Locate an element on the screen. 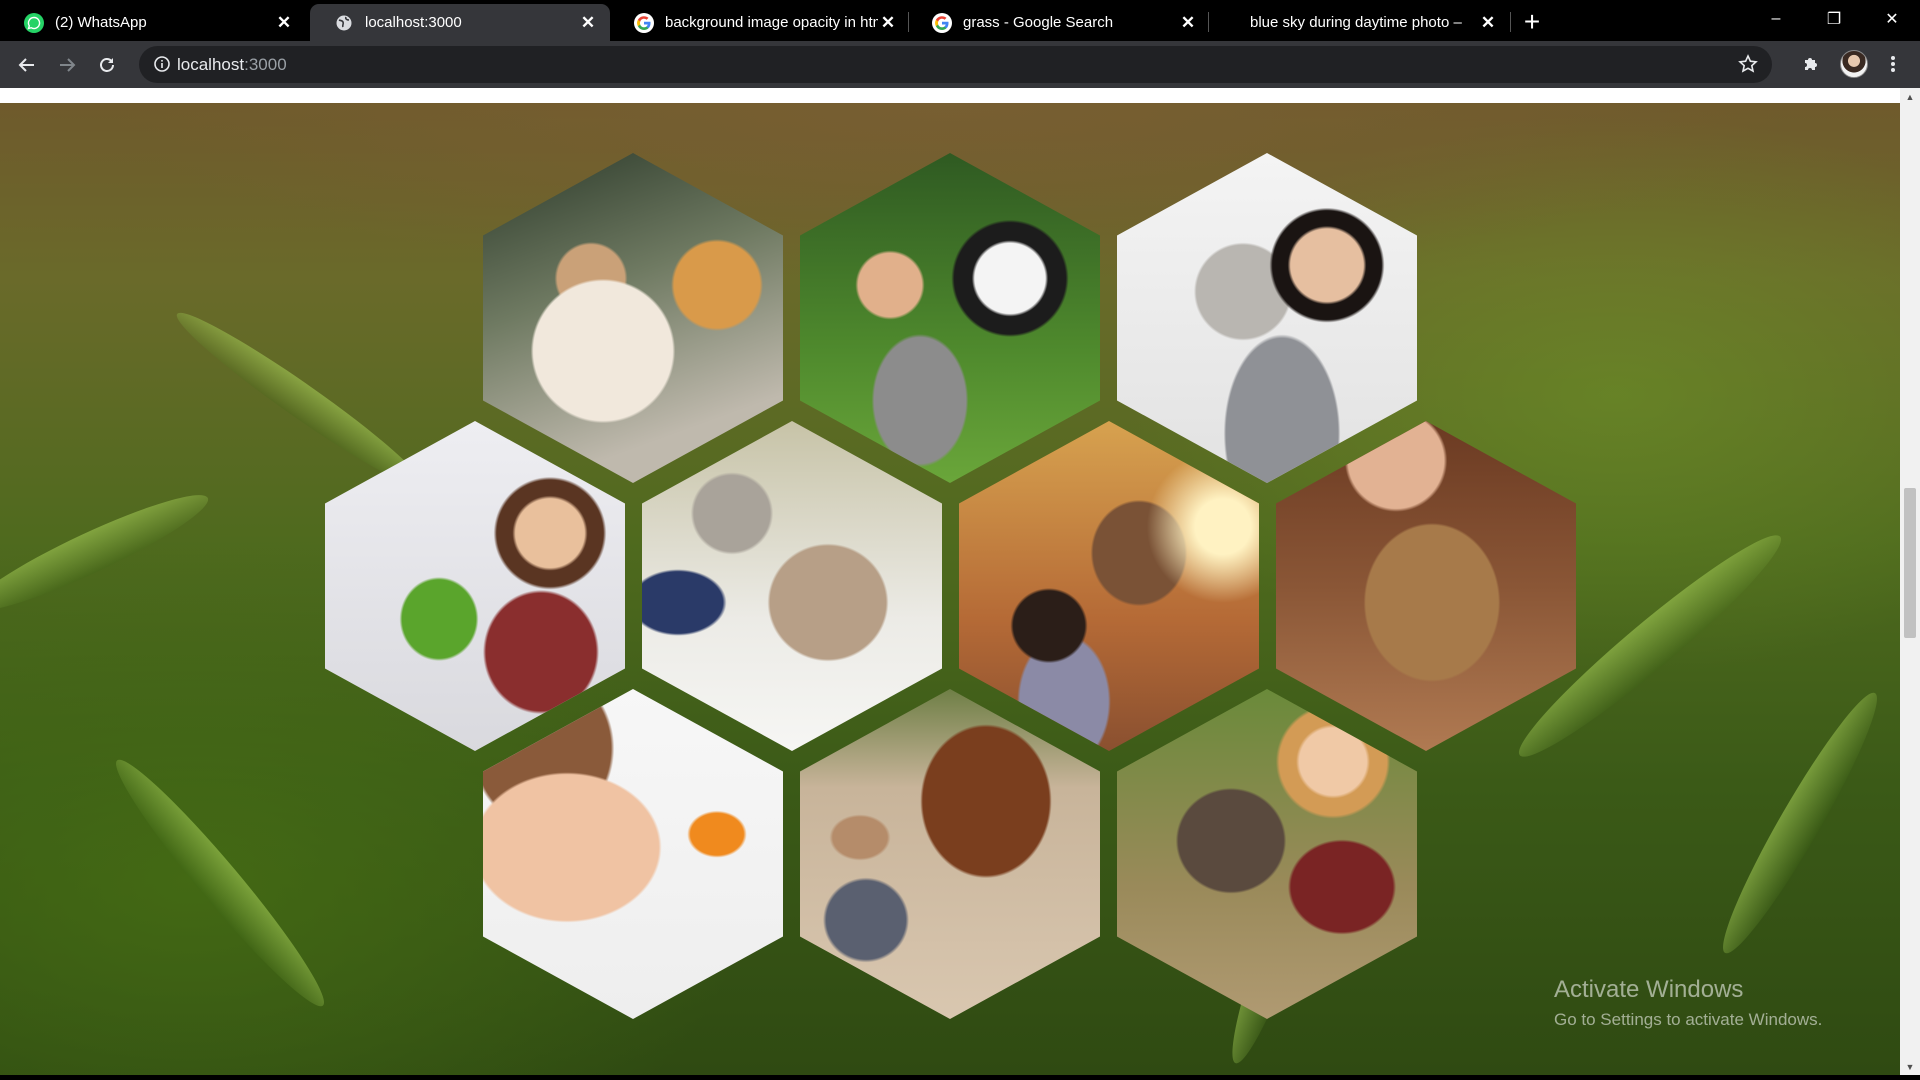  hex-photo-woman-with-horse is located at coordinates (1109, 586).